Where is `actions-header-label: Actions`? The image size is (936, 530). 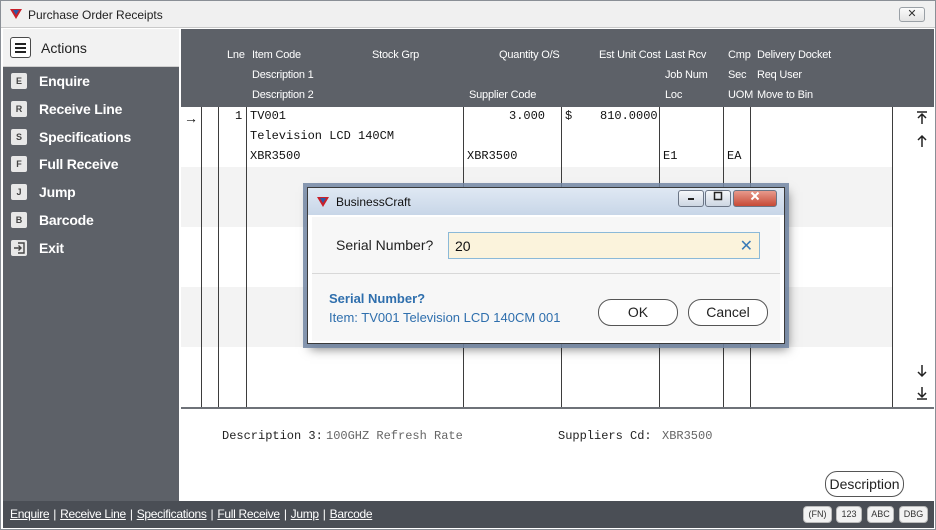
actions-header-label: Actions is located at coordinates (64, 48).